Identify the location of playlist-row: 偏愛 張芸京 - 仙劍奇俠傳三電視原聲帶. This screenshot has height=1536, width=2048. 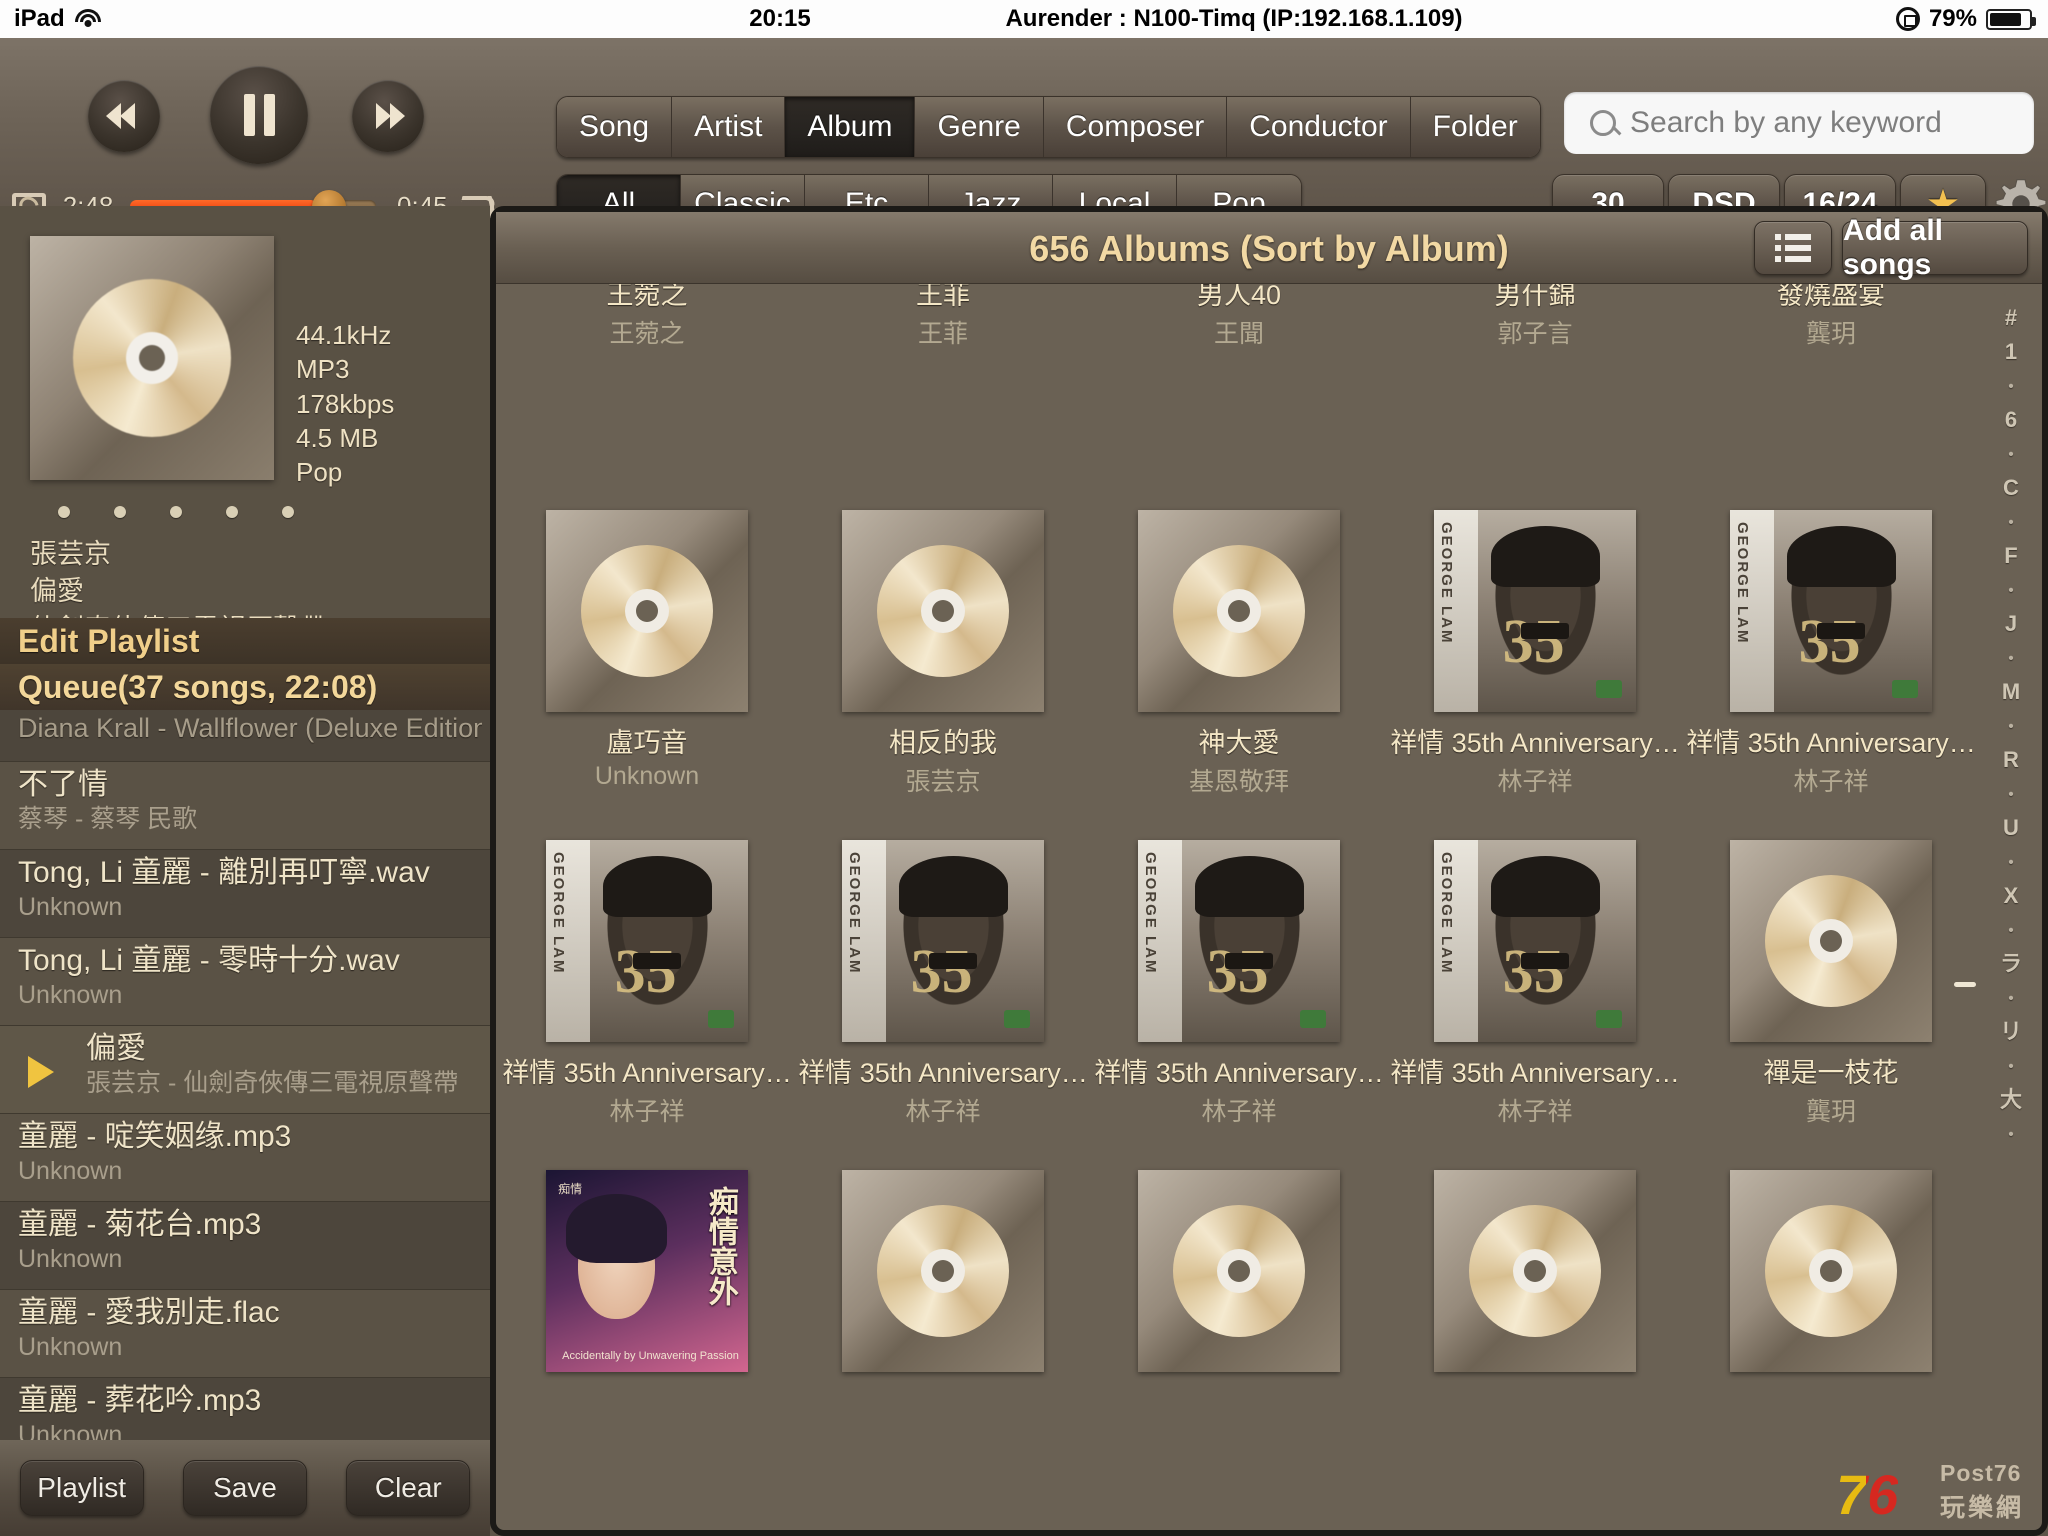
(245, 1070).